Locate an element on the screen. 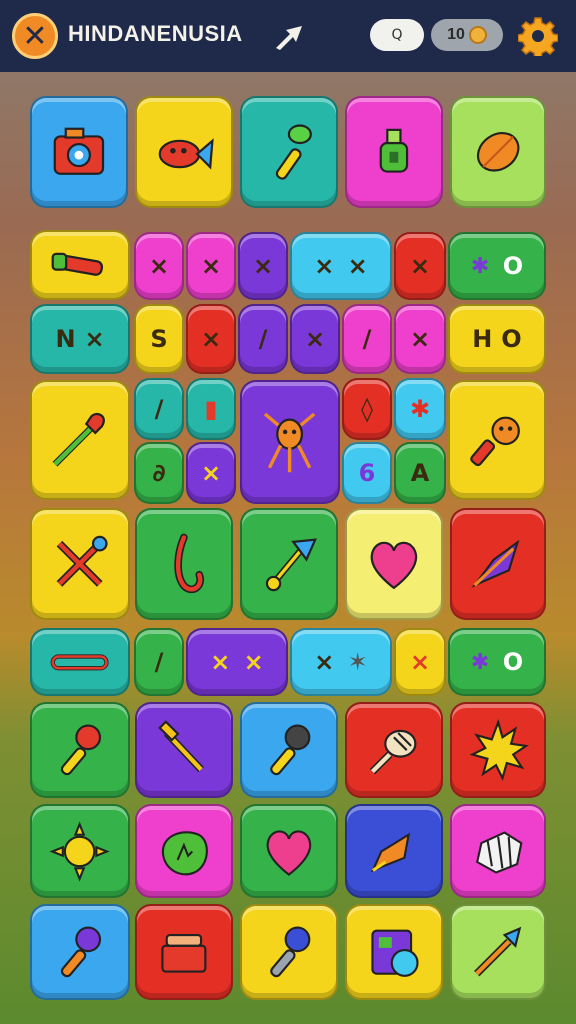 The height and width of the screenshot is (1024, 576). package-icon is located at coordinates (499, 852).